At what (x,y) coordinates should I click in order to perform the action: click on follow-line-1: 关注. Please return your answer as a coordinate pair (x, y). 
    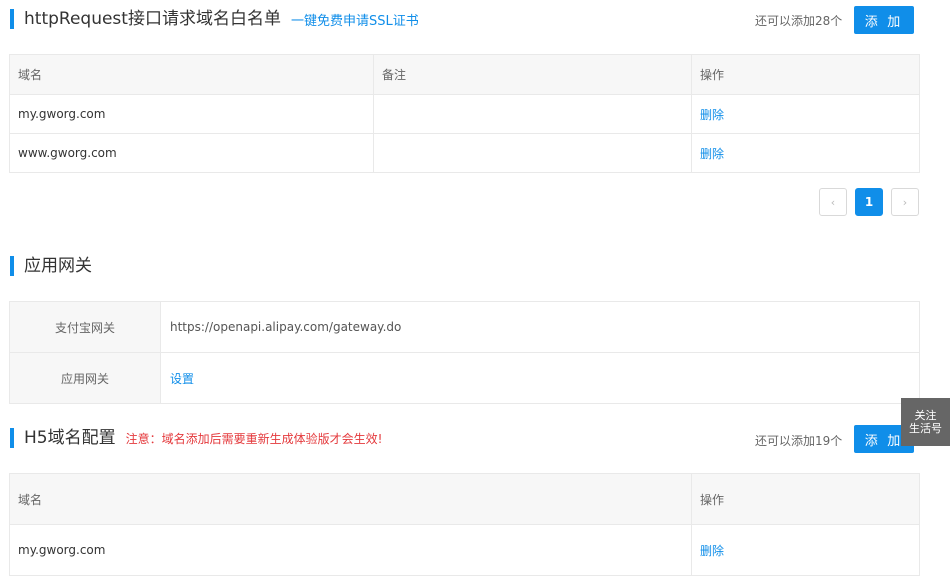
    Looking at the image, I should click on (925, 415).